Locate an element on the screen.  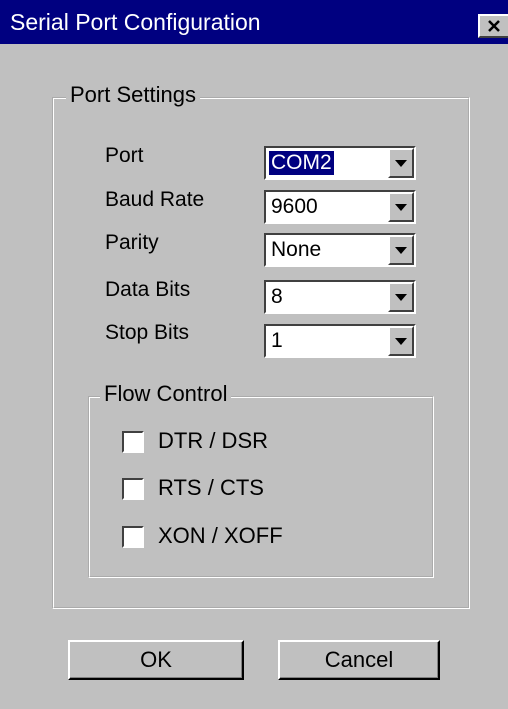
xon-xoff-label: XON / XOFF is located at coordinates (220, 536).